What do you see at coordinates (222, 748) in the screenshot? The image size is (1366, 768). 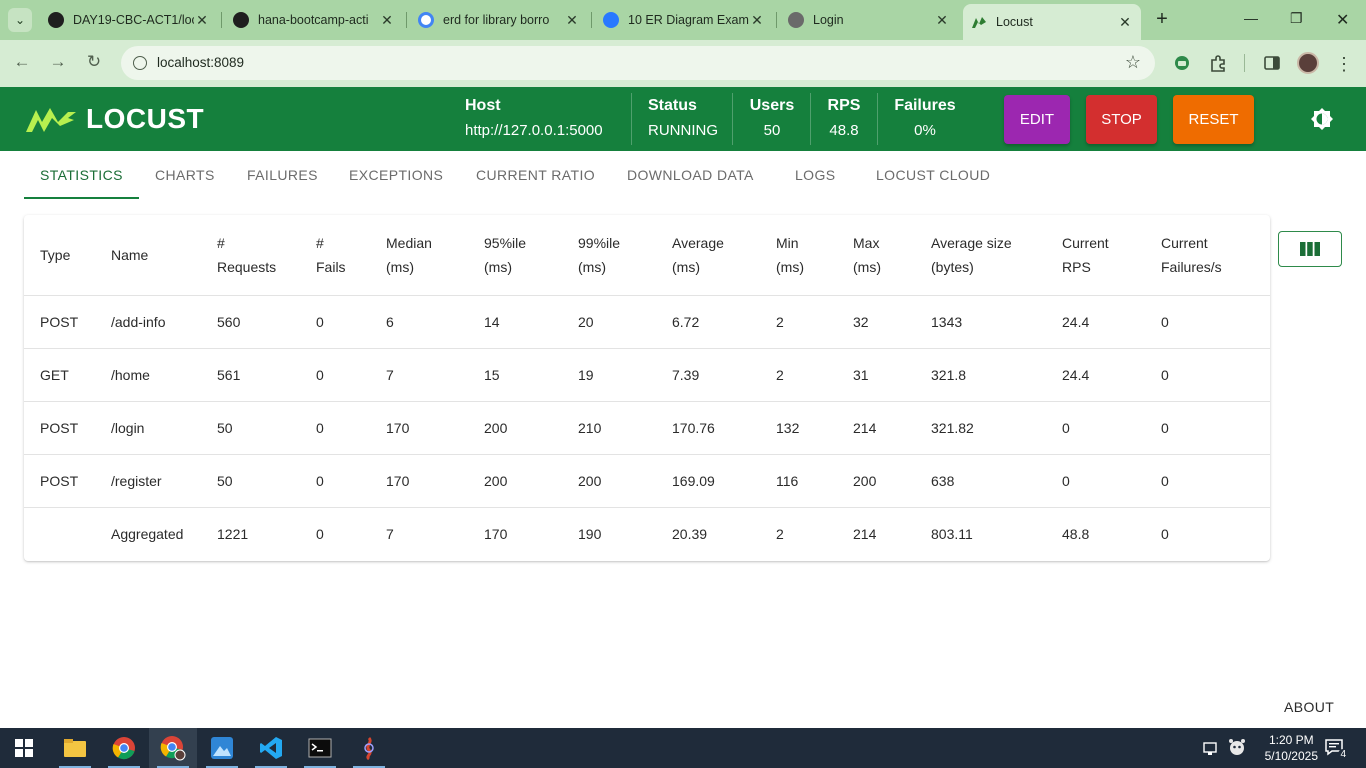 I see `photos-icon` at bounding box center [222, 748].